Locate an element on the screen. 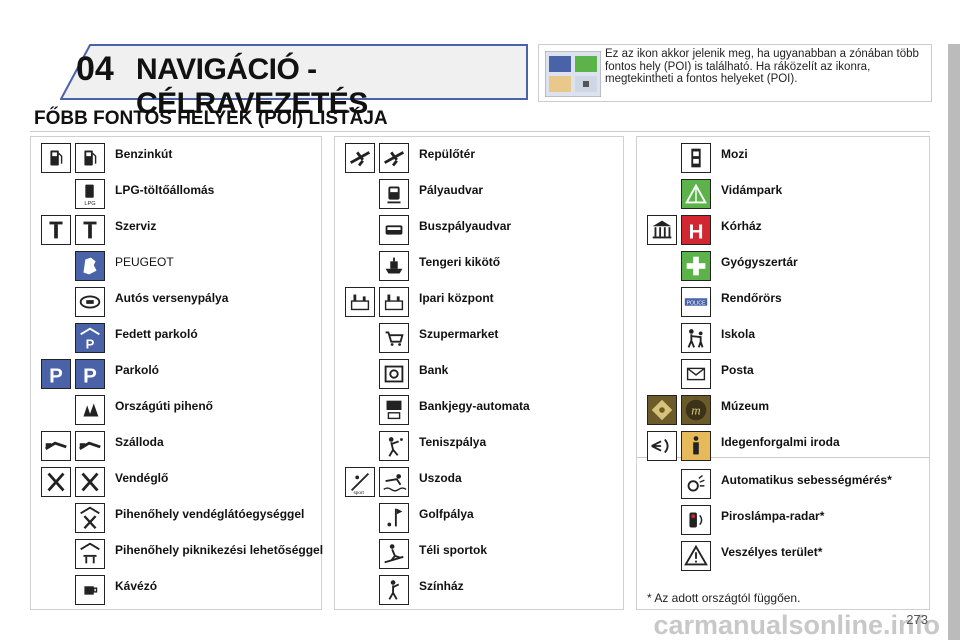  poi-label: Gyógyszertár is located at coordinates (759, 262).